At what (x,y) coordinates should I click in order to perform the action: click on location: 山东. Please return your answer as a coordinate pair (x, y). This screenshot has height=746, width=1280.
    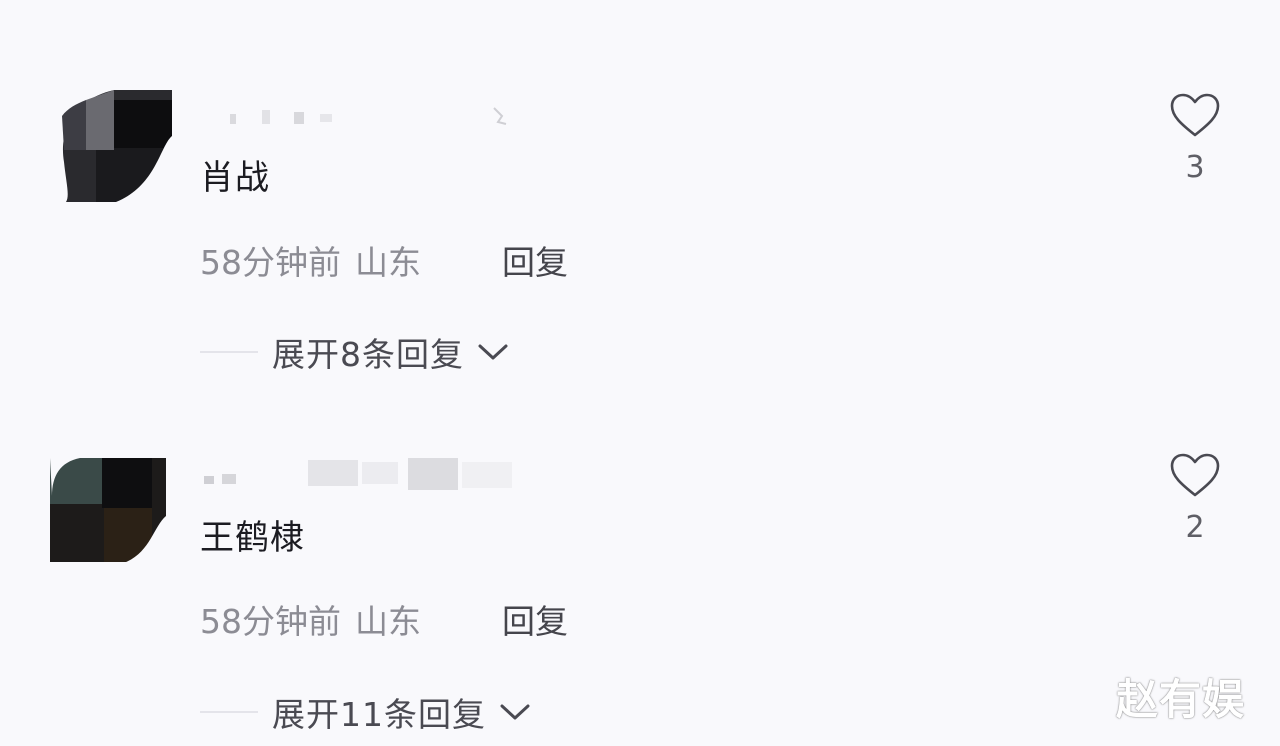
    Looking at the image, I should click on (388, 621).